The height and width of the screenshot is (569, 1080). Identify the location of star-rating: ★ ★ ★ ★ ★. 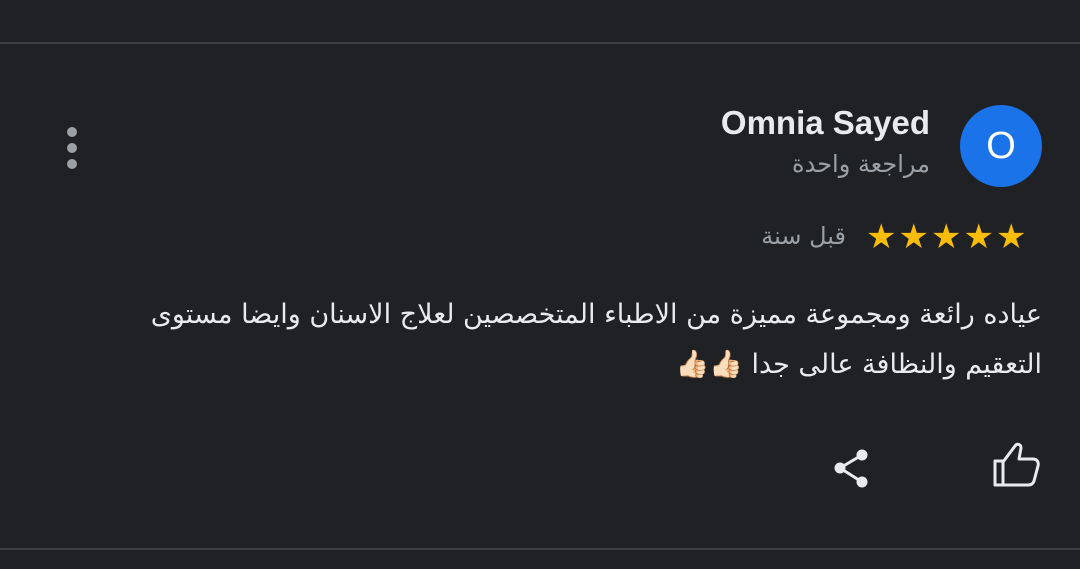
(946, 237).